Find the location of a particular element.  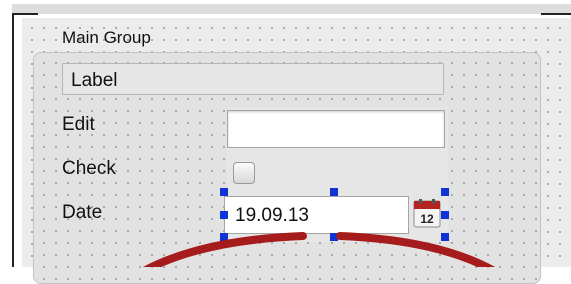

overlay-arc is located at coordinates (319, 249).